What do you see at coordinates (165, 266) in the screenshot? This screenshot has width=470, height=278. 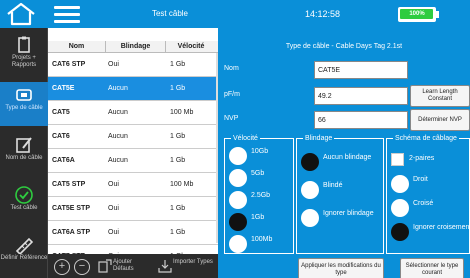 I see `import-icon` at bounding box center [165, 266].